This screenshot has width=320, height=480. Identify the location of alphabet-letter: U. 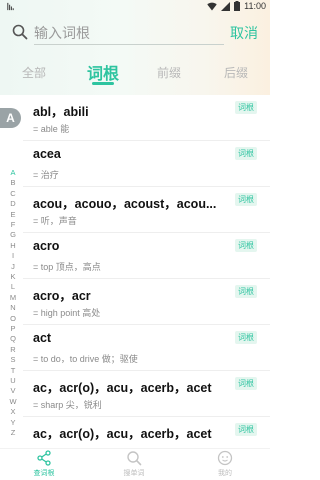
(13, 381).